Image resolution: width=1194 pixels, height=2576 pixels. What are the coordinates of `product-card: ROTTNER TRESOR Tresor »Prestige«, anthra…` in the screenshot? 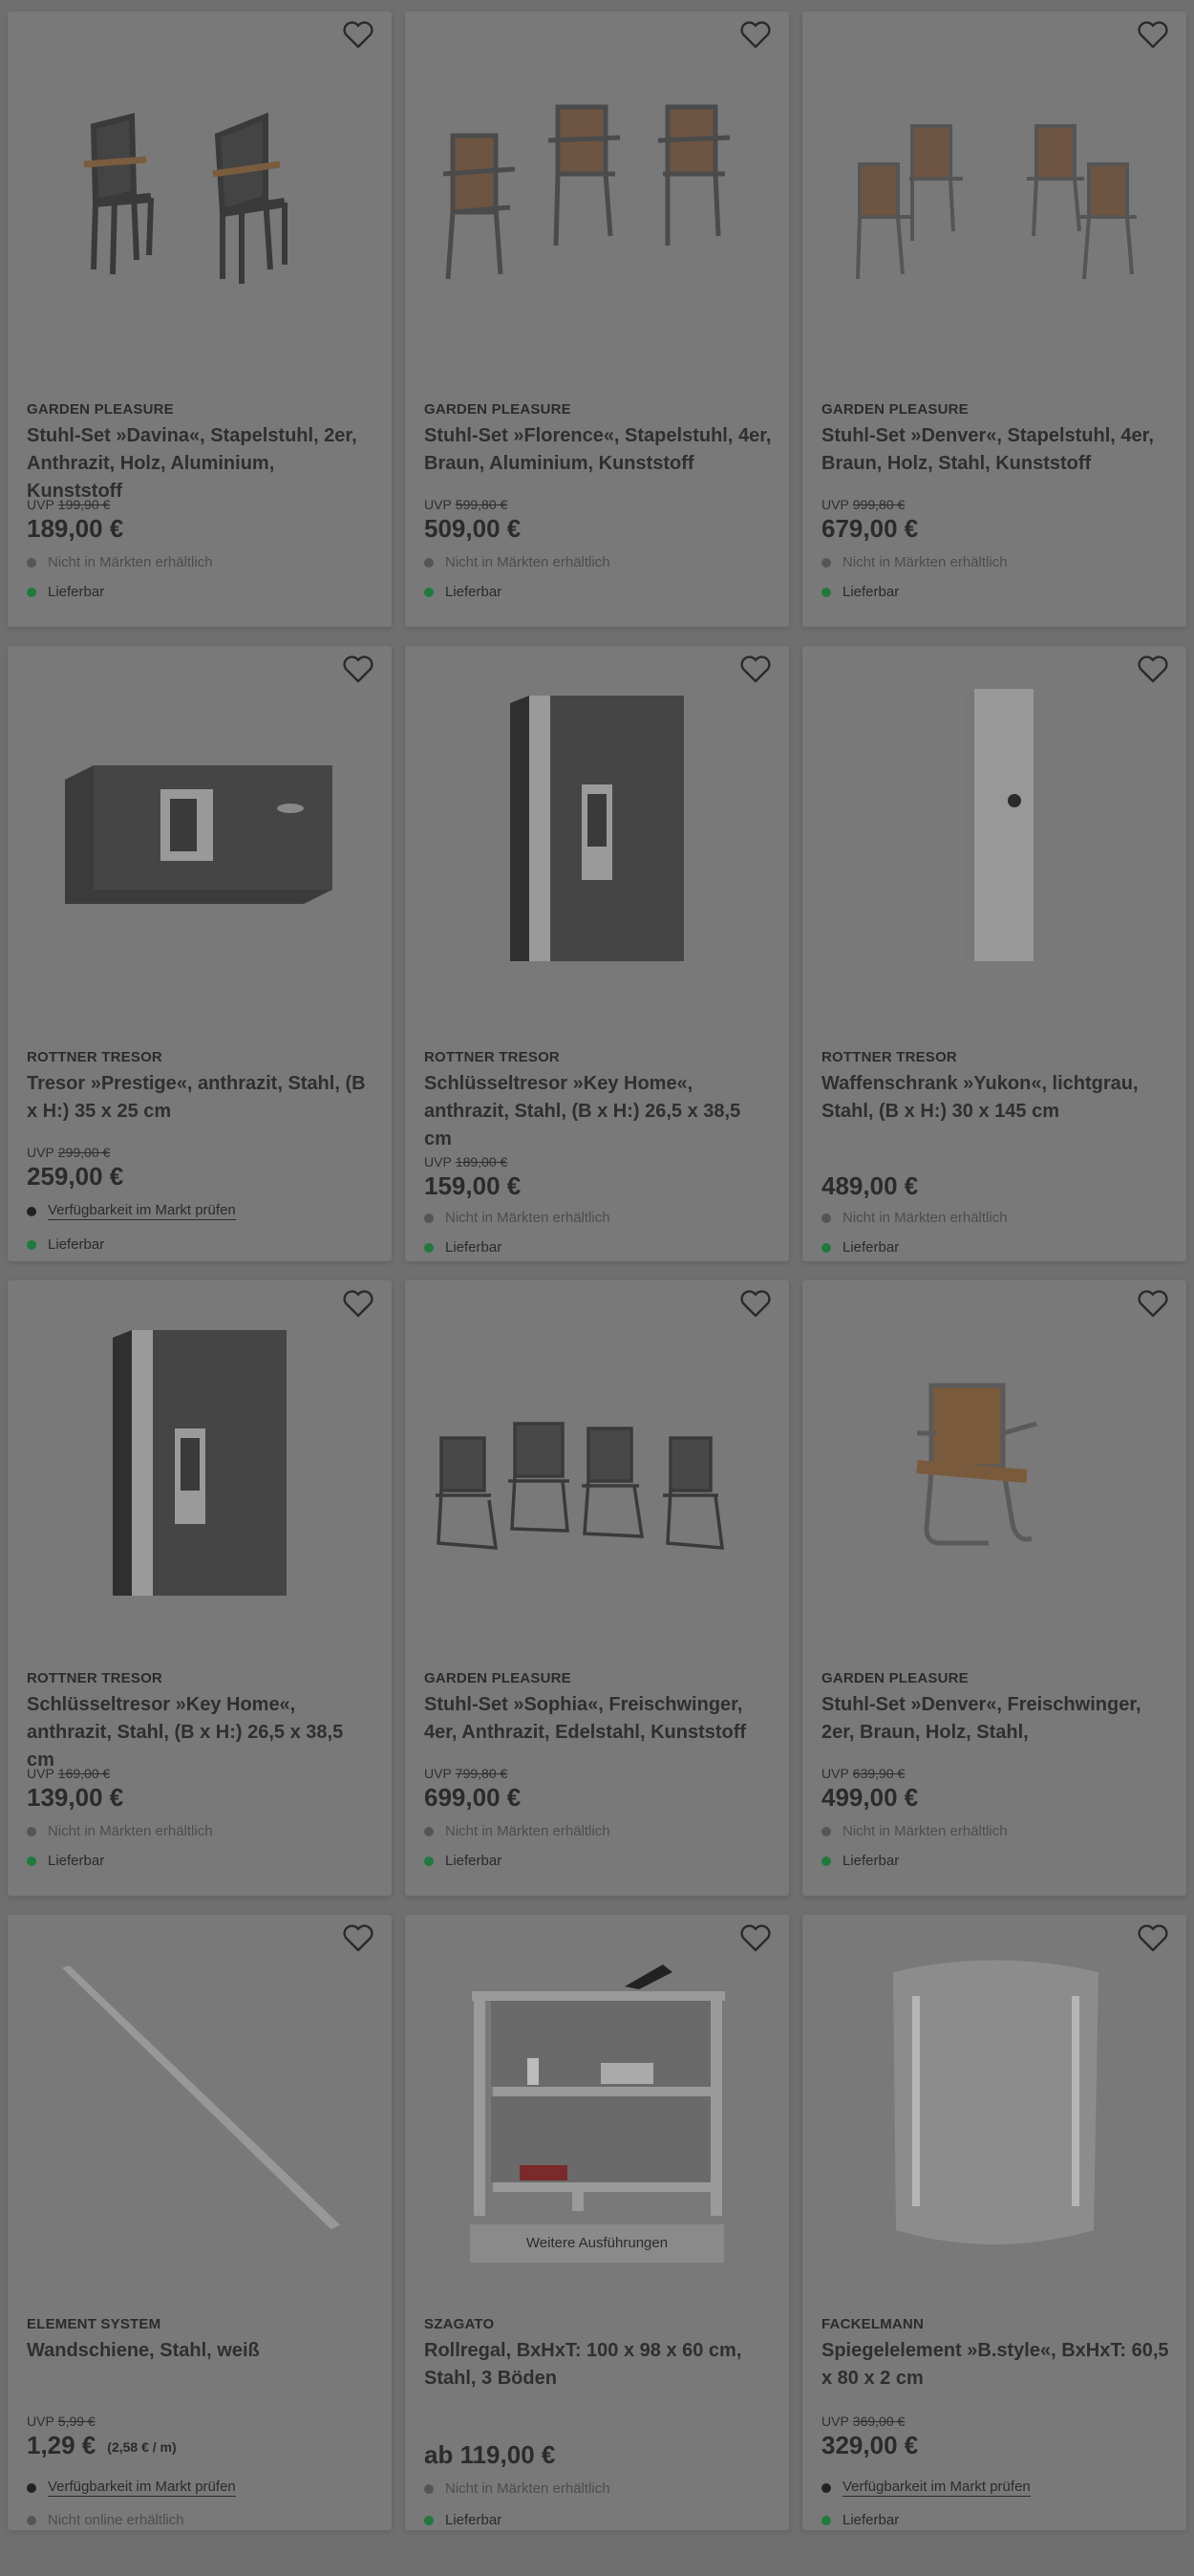 It's located at (200, 953).